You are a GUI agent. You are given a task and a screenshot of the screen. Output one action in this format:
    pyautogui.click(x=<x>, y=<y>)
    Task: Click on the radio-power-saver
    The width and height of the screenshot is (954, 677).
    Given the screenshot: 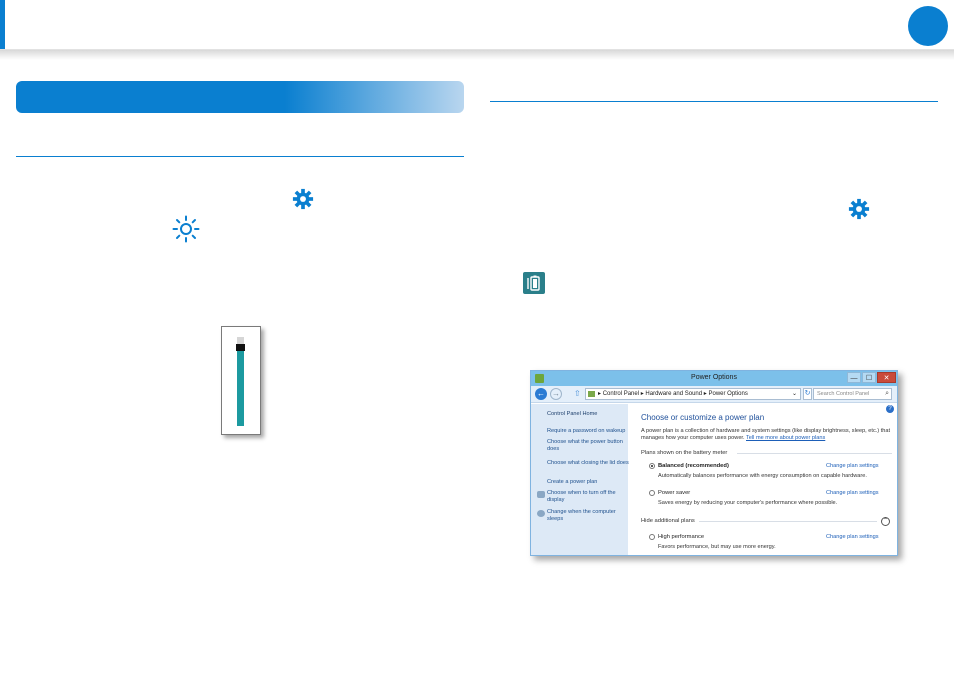 What is the action you would take?
    pyautogui.click(x=652, y=493)
    